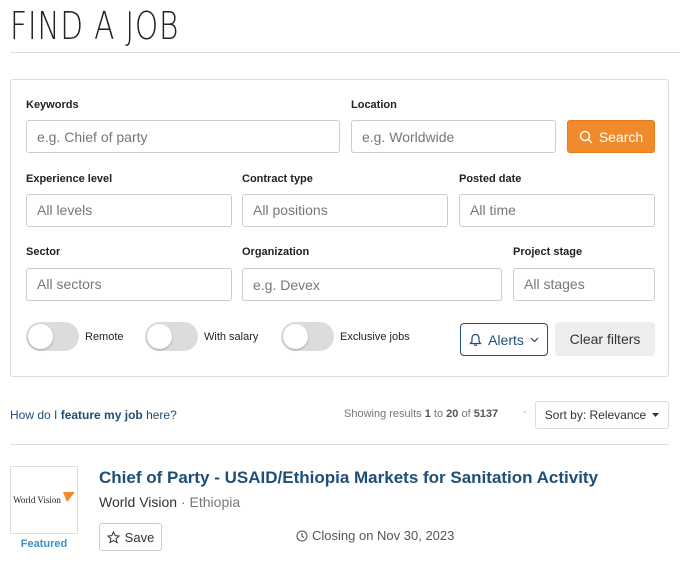  Describe the element at coordinates (276, 252) in the screenshot. I see `organization-label: Organization` at that location.